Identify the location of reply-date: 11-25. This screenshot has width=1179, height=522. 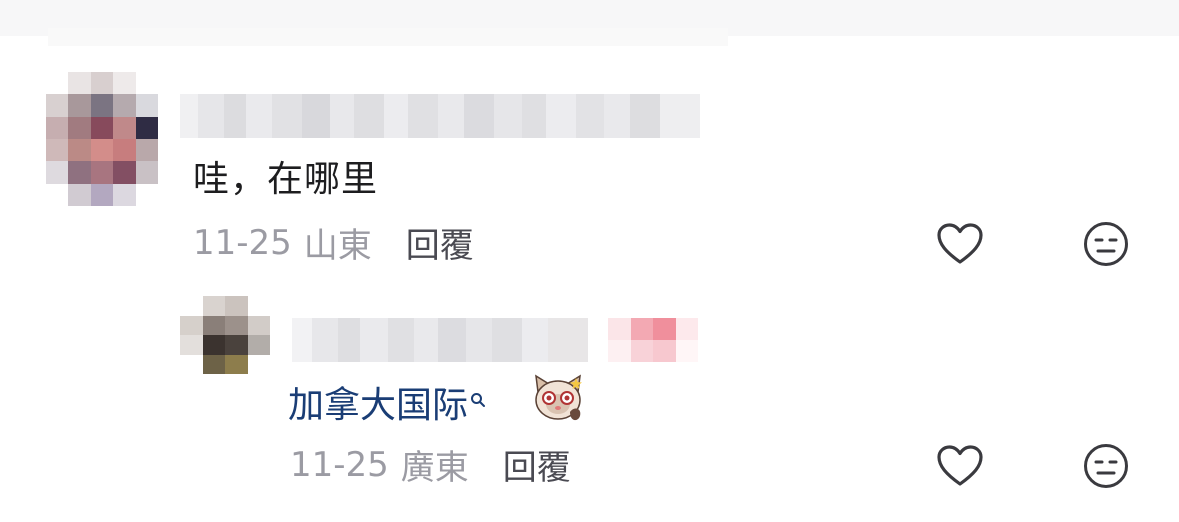
(339, 464).